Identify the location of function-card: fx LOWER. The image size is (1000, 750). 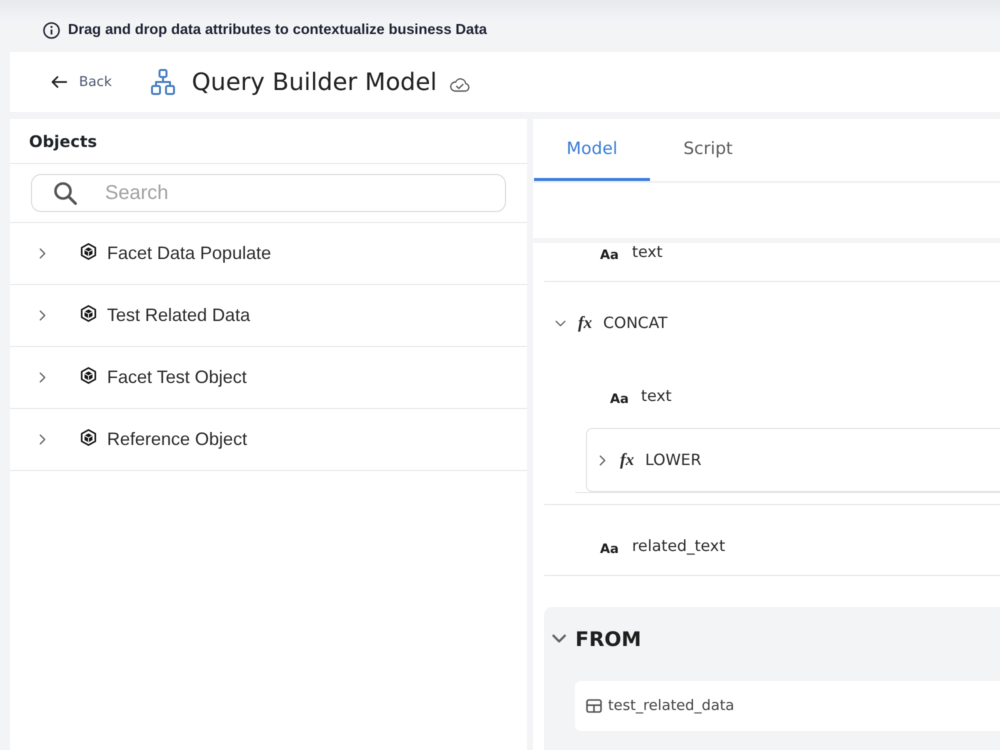
(793, 460).